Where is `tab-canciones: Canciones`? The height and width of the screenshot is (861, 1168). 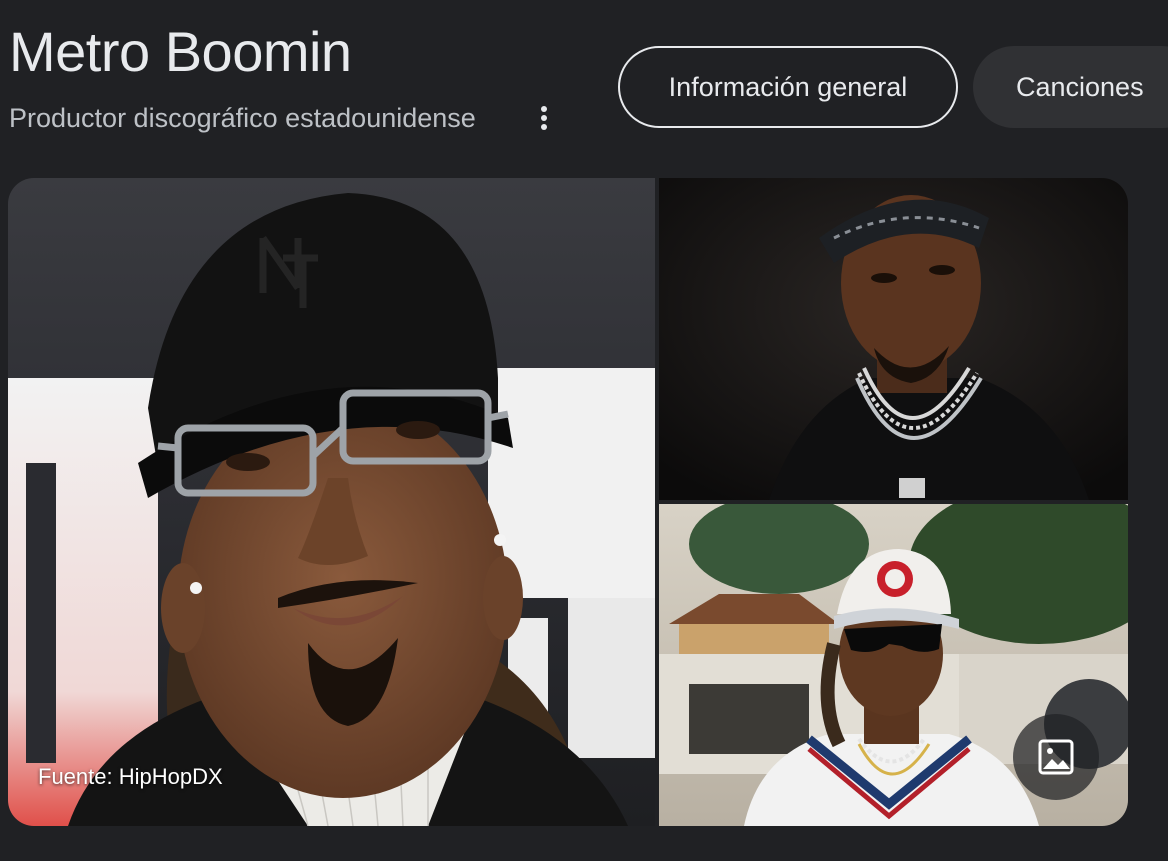
tab-canciones: Canciones is located at coordinates (1070, 87).